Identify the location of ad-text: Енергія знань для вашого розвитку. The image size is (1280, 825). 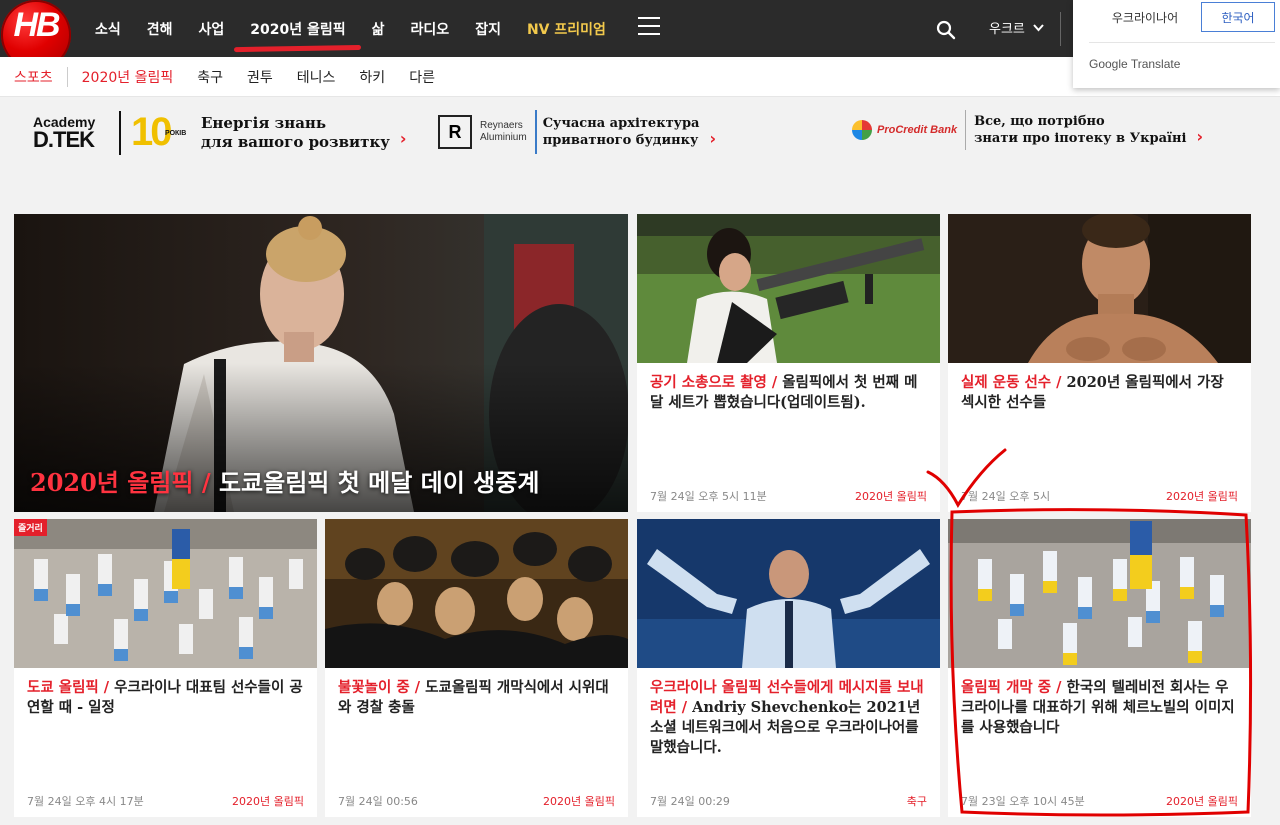
(295, 132).